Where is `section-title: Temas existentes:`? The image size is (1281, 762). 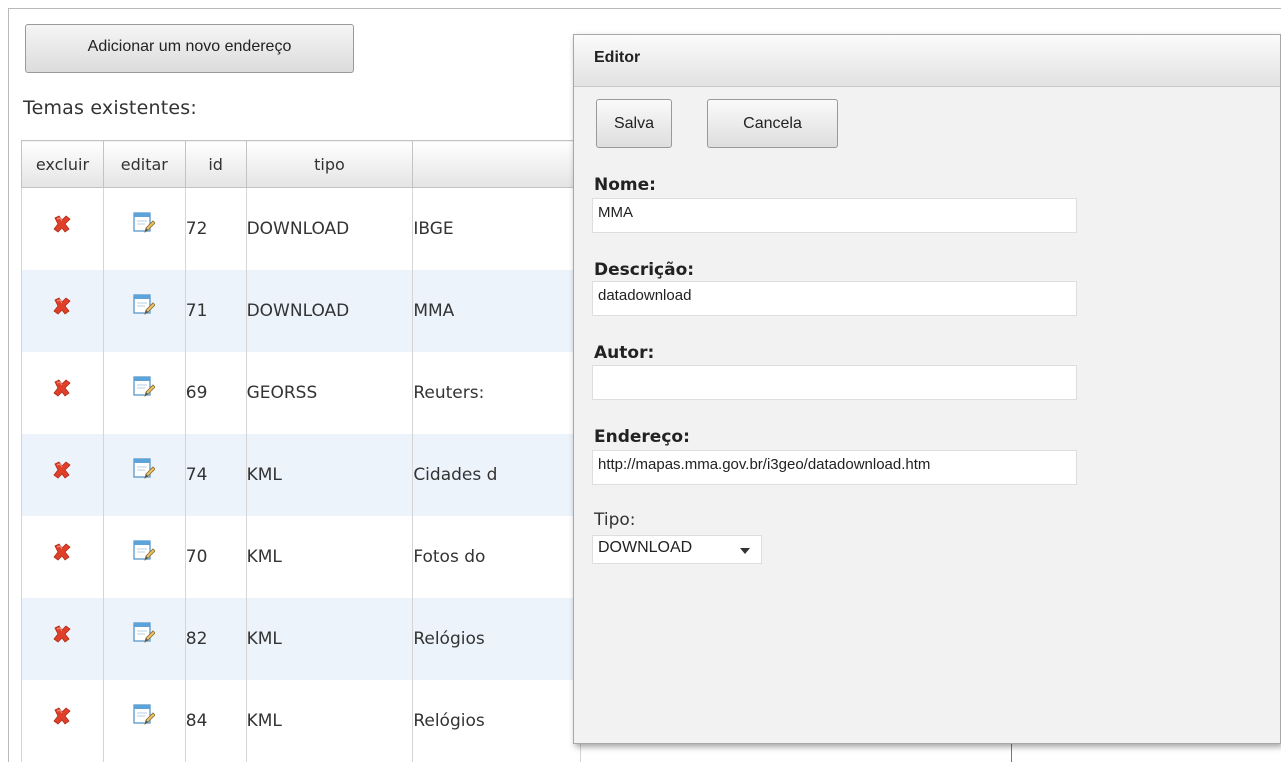
section-title: Temas existentes: is located at coordinates (110, 108).